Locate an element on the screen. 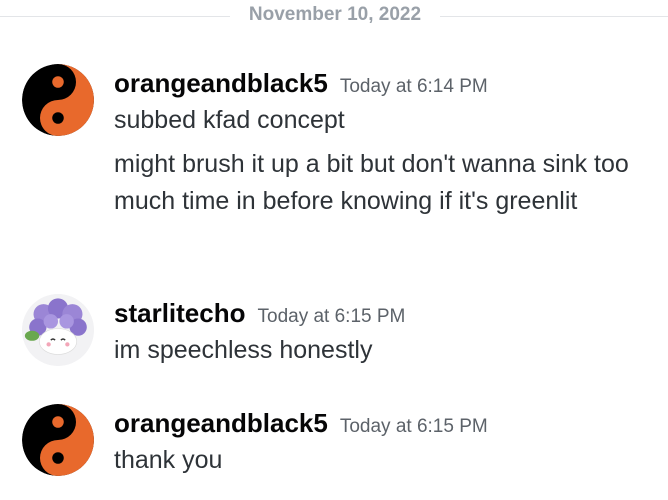 This screenshot has height=500, width=668. message-text: subbed kfad concept is located at coordinates (229, 120).